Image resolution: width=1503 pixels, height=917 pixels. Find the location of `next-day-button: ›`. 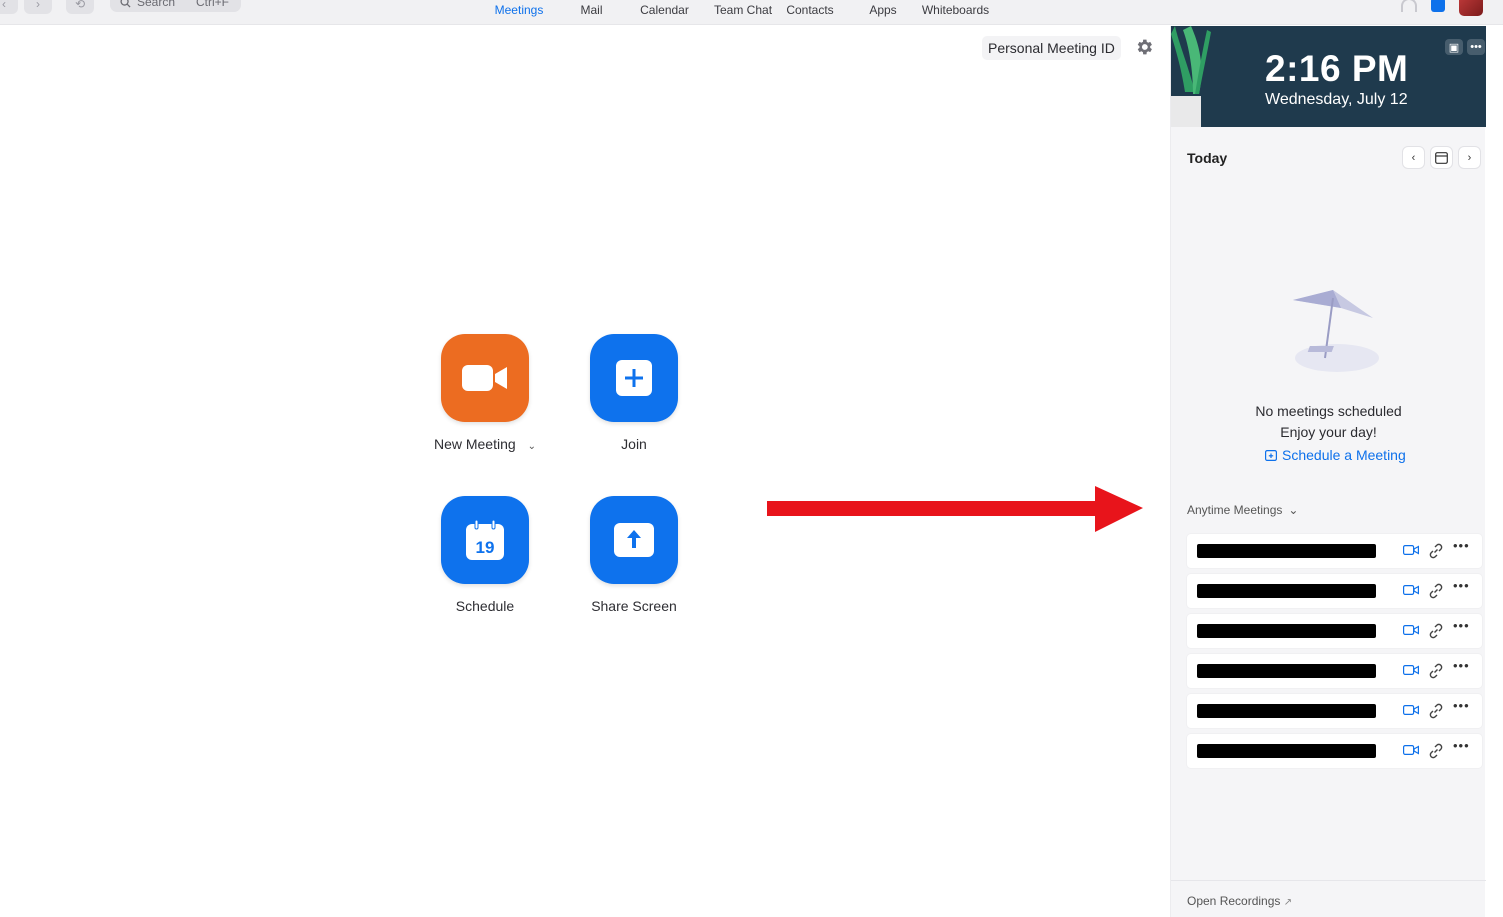

next-day-button: › is located at coordinates (1469, 157).